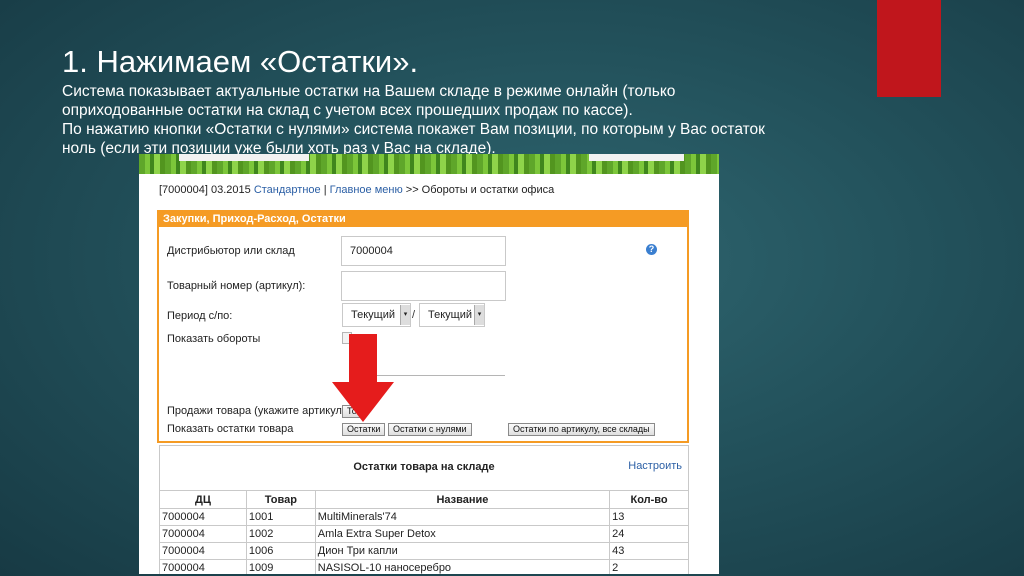 The image size is (1024, 576). Describe the element at coordinates (236, 286) in the screenshot. I see `article-label: Товарный номер (артикул):` at that location.